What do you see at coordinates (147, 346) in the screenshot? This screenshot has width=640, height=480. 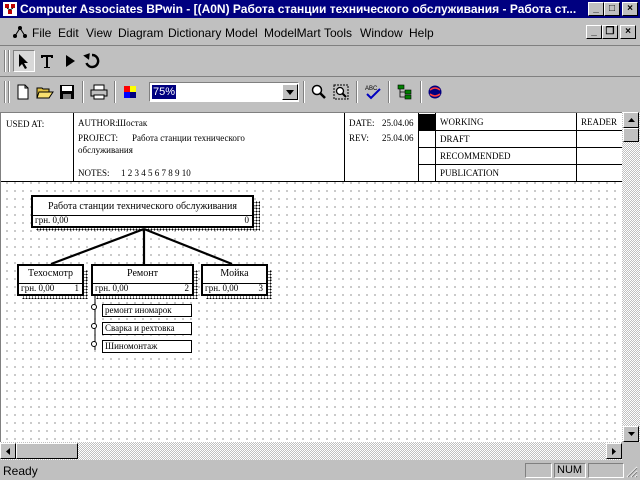 I see `operation-3: Шиномонтаж` at bounding box center [147, 346].